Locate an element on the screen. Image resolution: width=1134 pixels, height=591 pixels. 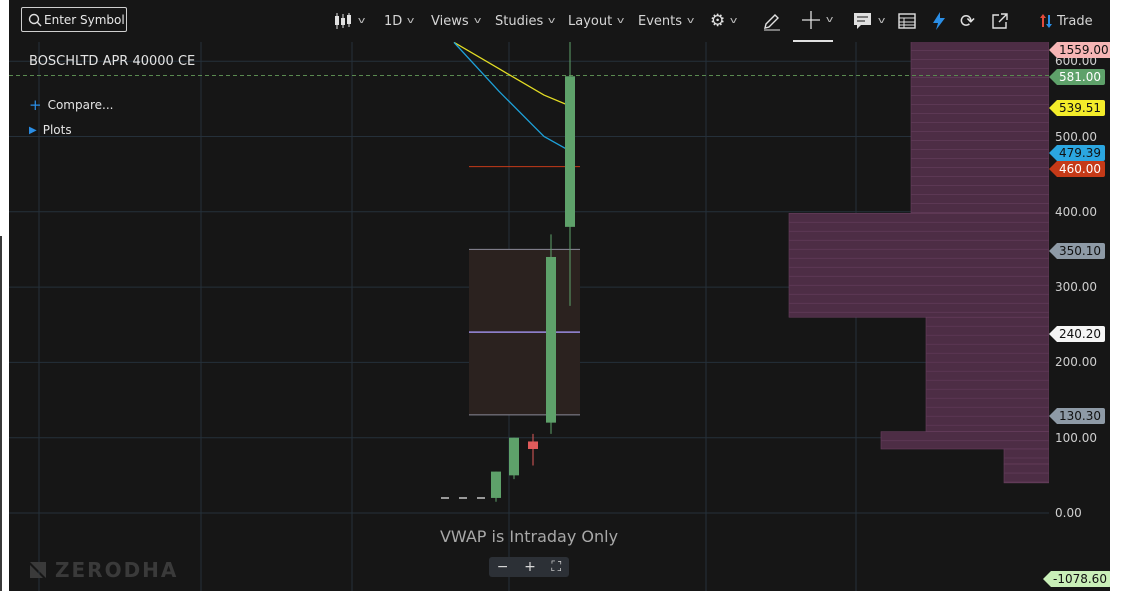
studies-menu: Studies v is located at coordinates (525, 21).